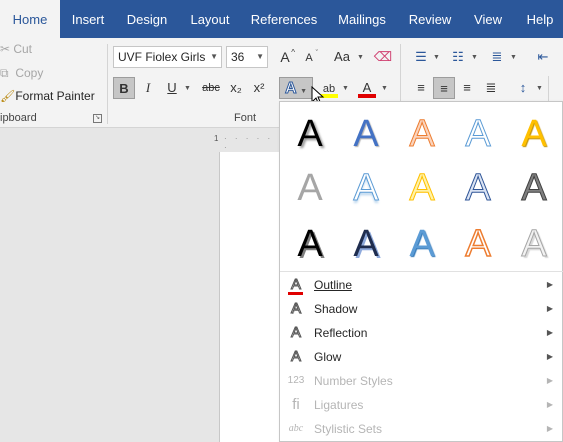  I want to click on justify-icon: ≣, so click(491, 87).